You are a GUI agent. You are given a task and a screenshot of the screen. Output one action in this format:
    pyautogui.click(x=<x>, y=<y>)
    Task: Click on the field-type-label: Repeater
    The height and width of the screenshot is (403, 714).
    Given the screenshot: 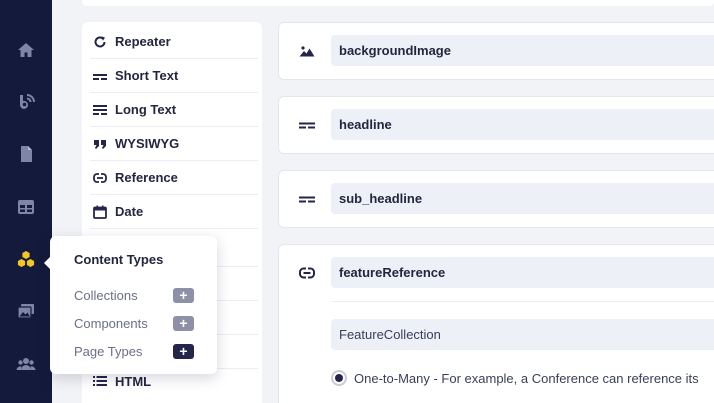 What is the action you would take?
    pyautogui.click(x=143, y=41)
    